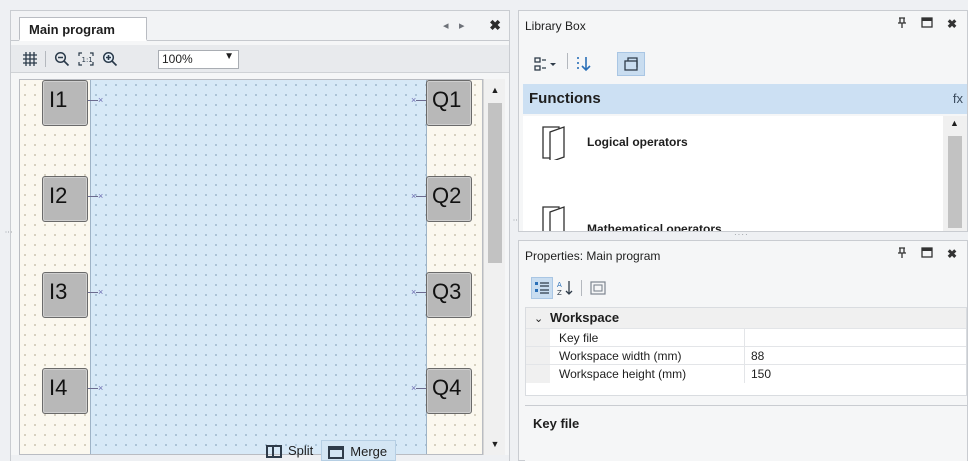 This screenshot has width=968, height=461. Describe the element at coordinates (62, 59) in the screenshot. I see `zoom-out-icon` at that location.